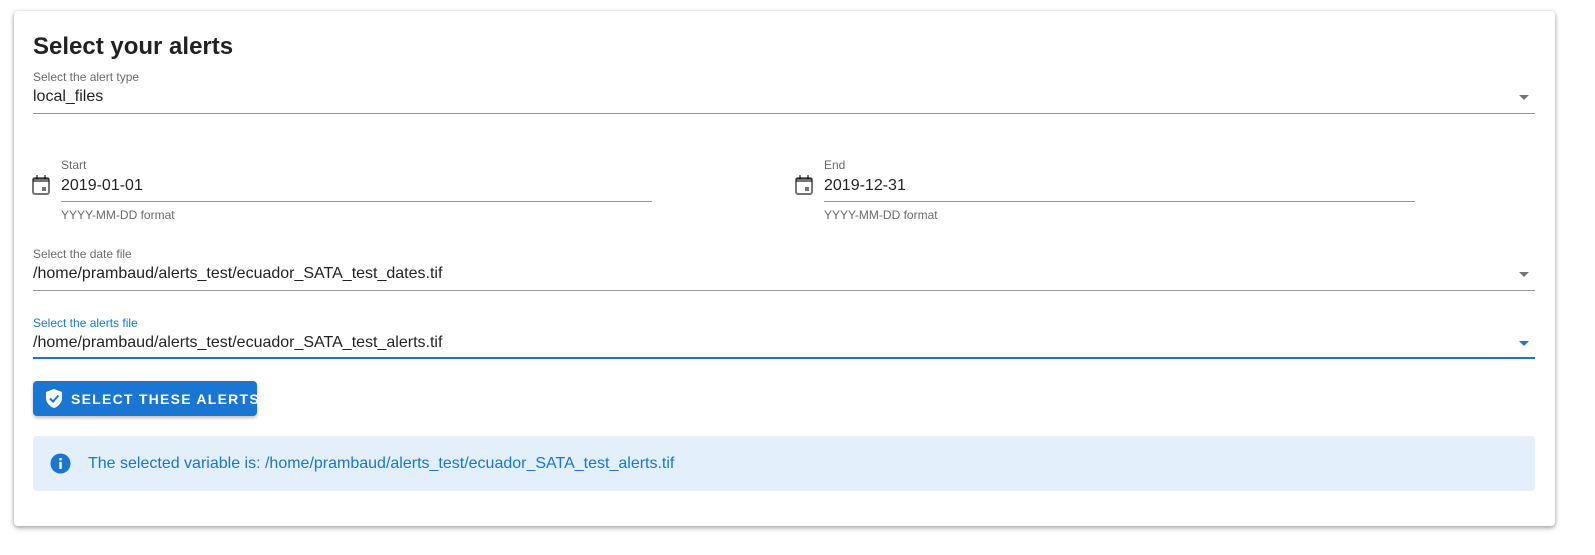  What do you see at coordinates (118, 215) in the screenshot?
I see `start-date-hint: YYYY-MM-DD format` at bounding box center [118, 215].